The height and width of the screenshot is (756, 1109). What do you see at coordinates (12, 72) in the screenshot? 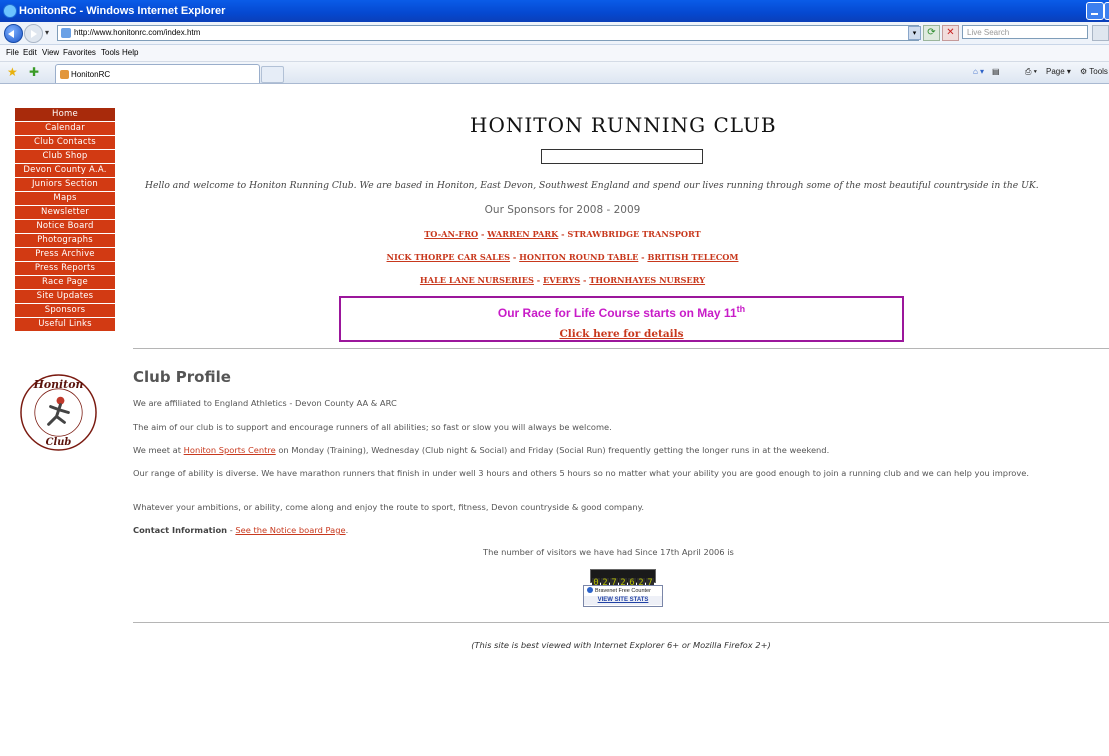
I see `favorites-star-icon: ★` at bounding box center [12, 72].